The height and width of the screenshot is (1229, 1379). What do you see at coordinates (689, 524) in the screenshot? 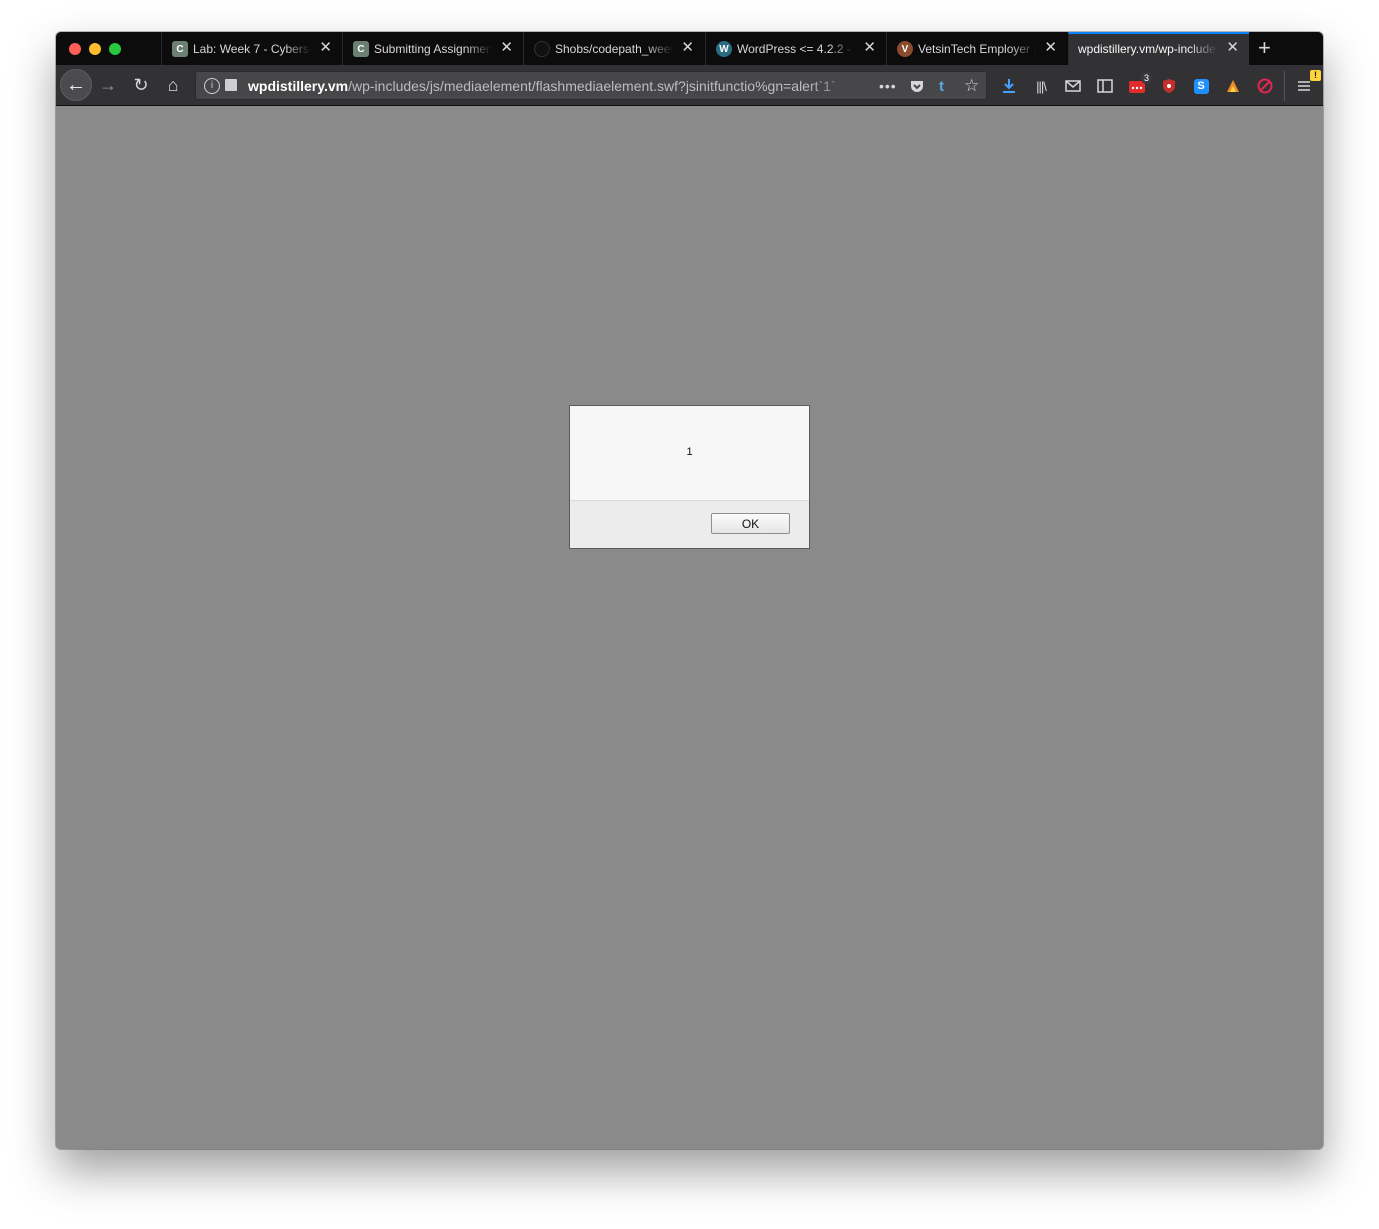
I see `alert-footer: OK` at bounding box center [689, 524].